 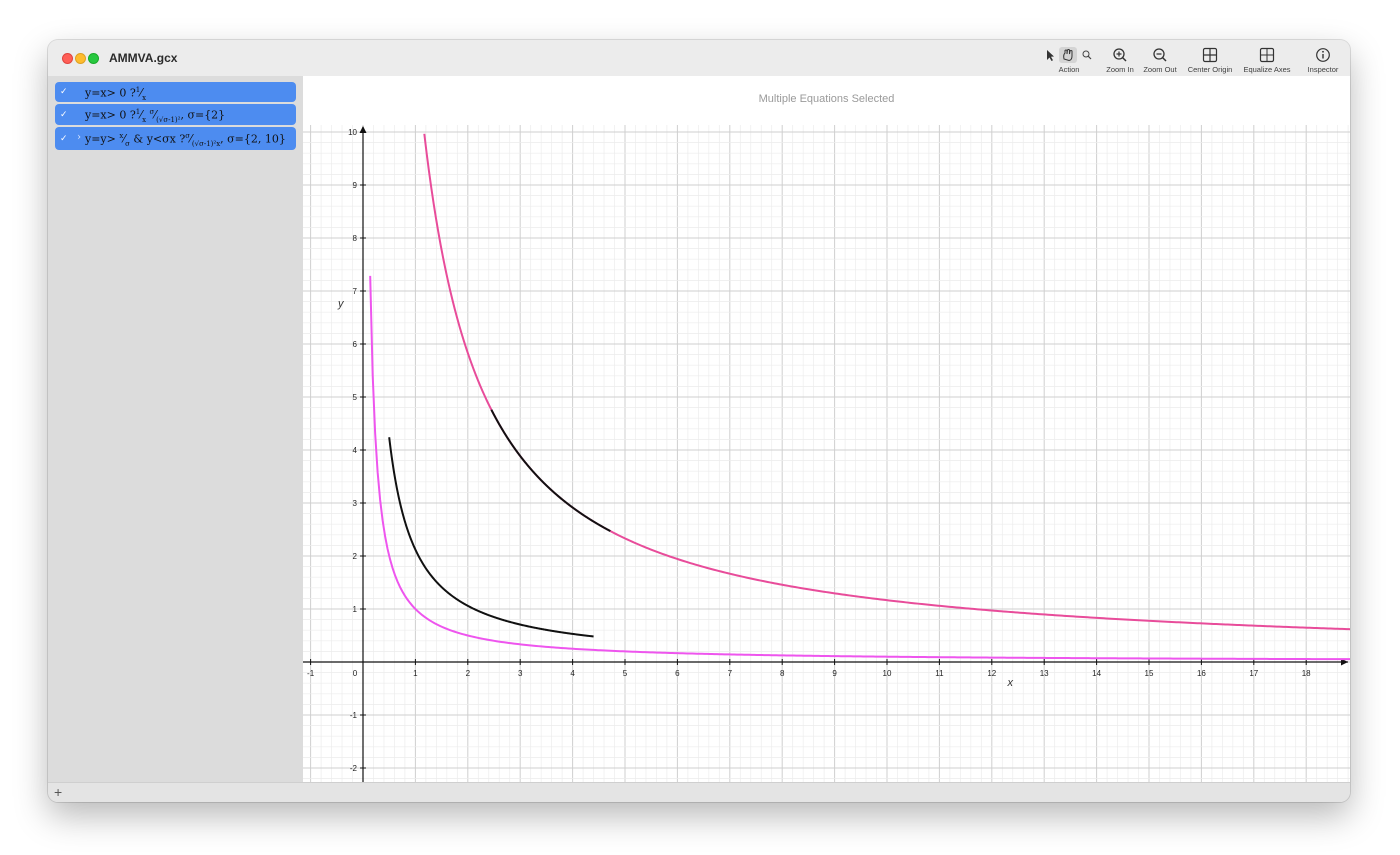 What do you see at coordinates (1323, 69) in the screenshot?
I see `inspector-label: Inspector` at bounding box center [1323, 69].